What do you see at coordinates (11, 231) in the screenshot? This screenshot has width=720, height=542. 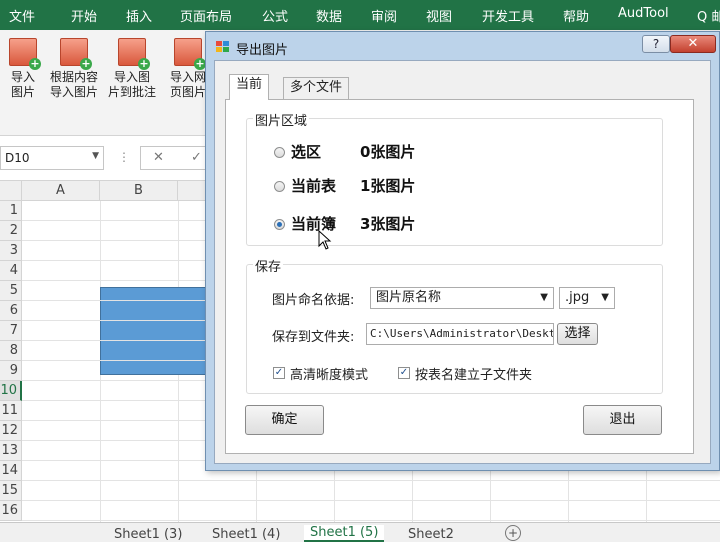 I see `row-header: 2` at bounding box center [11, 231].